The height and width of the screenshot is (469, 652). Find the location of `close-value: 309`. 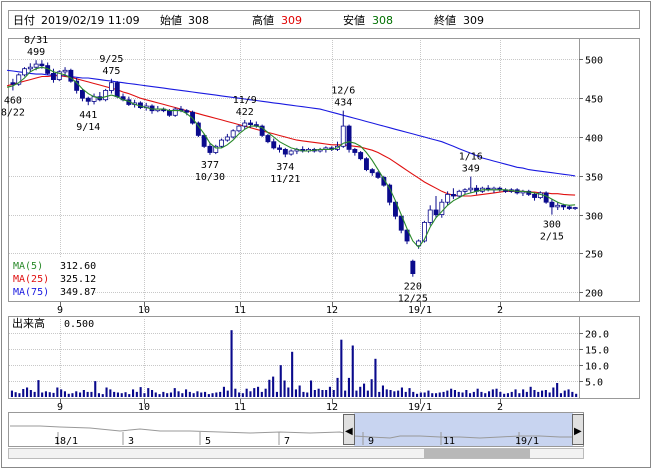

close-value: 309 is located at coordinates (473, 20).